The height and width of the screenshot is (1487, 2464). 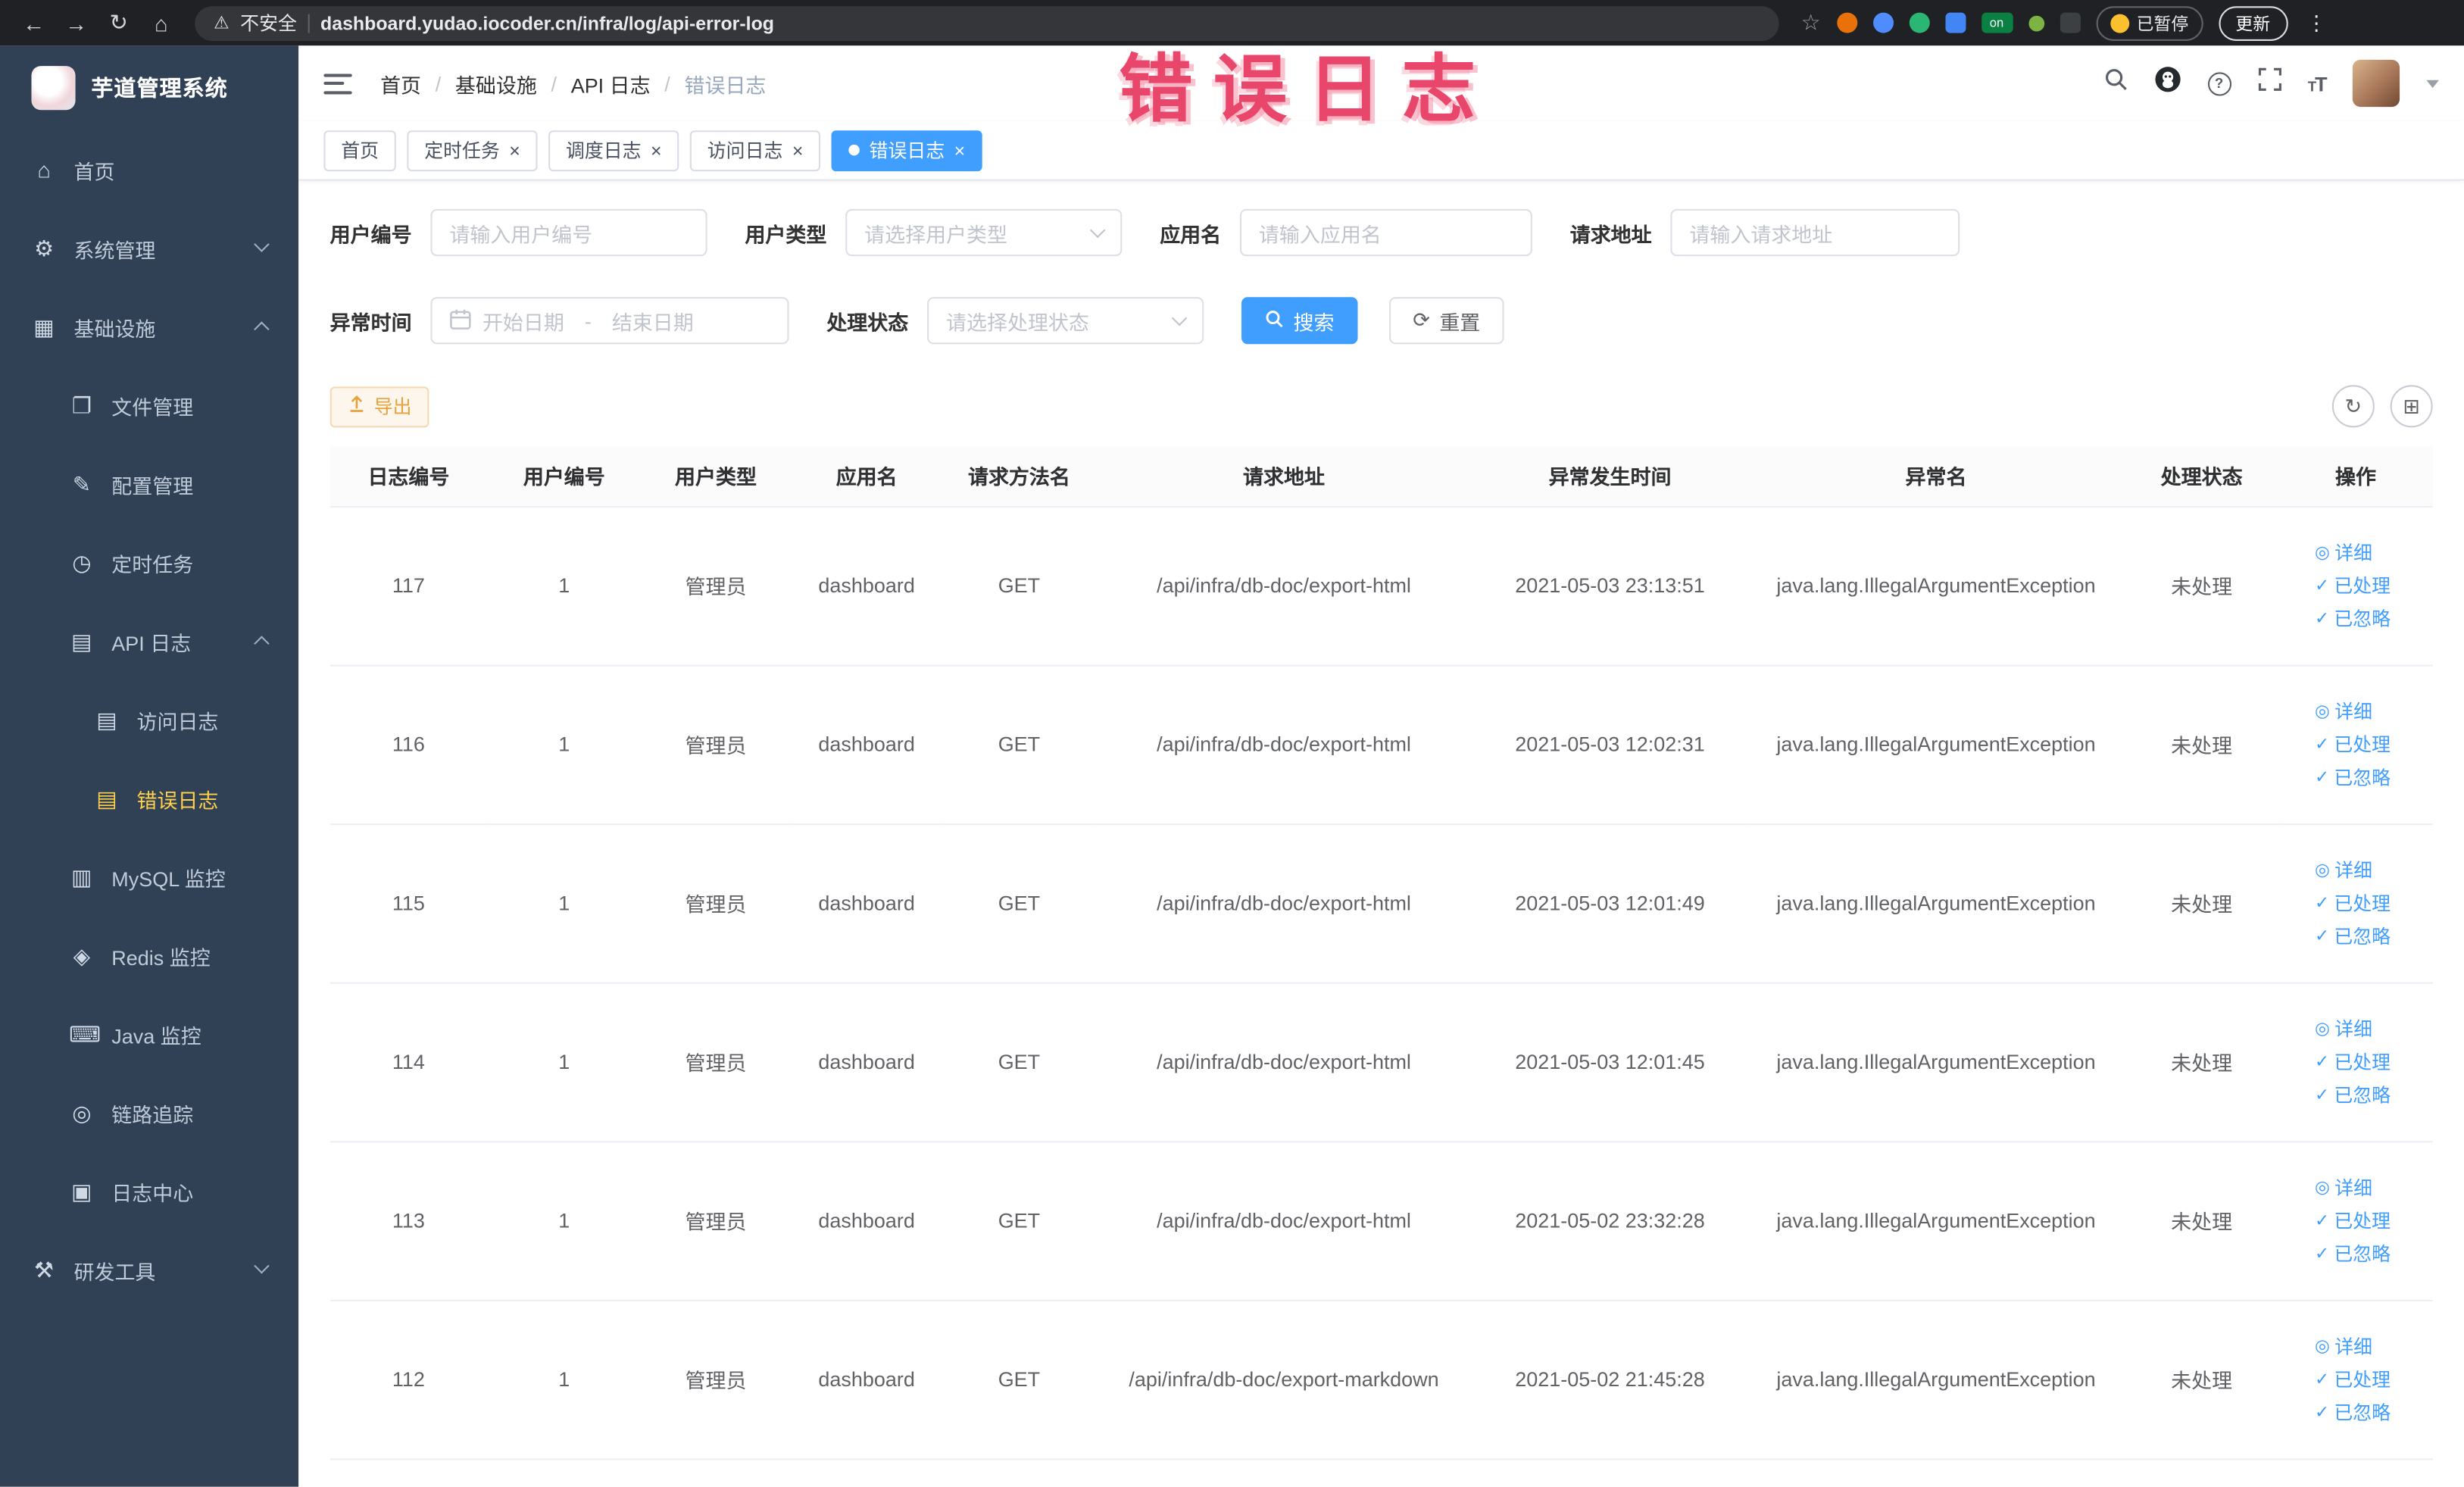 I want to click on sidebar-item-java-monitor: ⌨ Java 监控, so click(x=149, y=1034).